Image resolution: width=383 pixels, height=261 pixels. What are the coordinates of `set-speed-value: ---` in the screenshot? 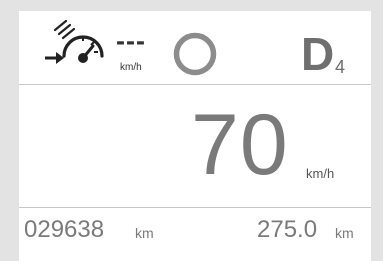 It's located at (131, 41).